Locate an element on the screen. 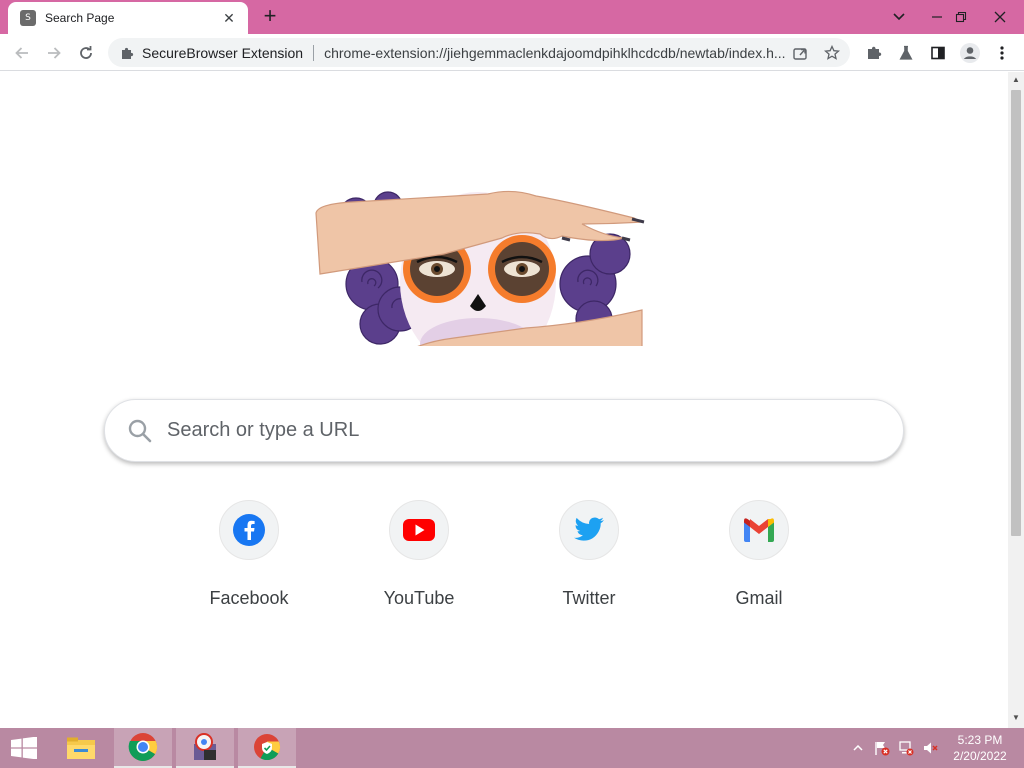 This screenshot has width=1024, height=768. shortcut-youtube: YouTube is located at coordinates (419, 560).